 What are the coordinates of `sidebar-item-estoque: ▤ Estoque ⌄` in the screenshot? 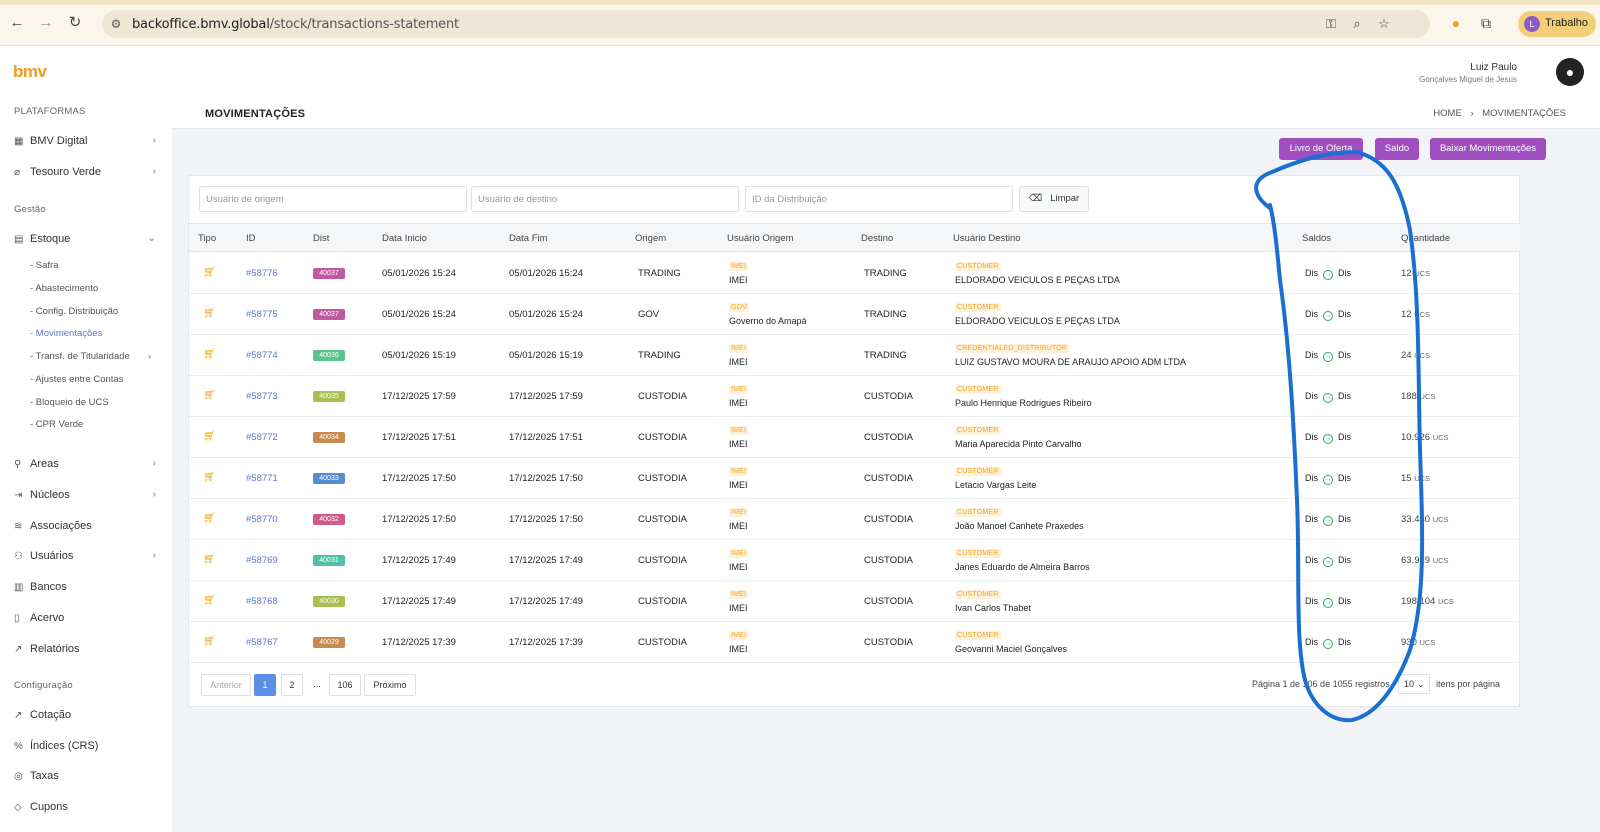 It's located at (89, 239).